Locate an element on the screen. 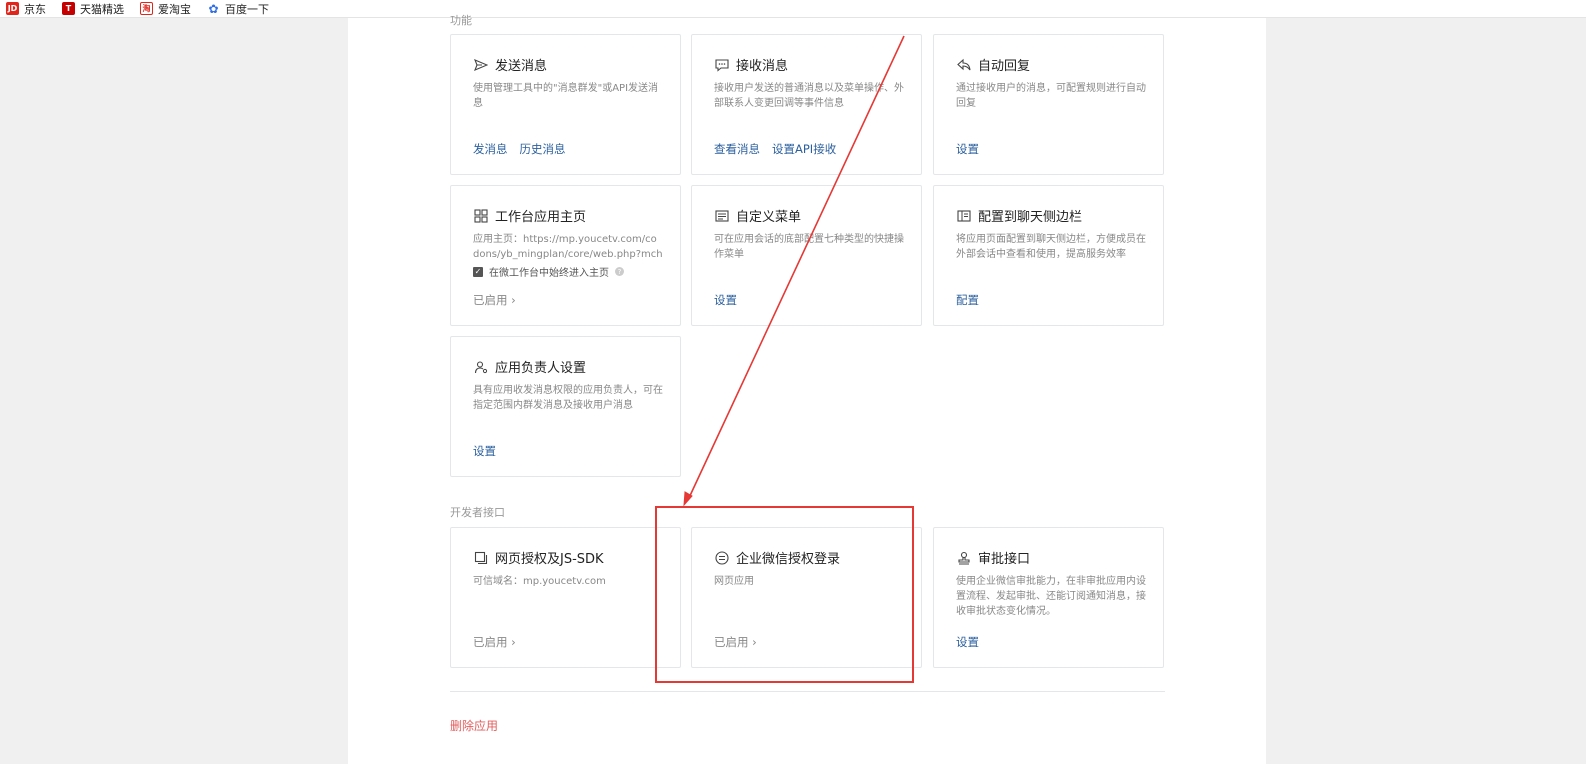 Image resolution: width=1586 pixels, height=764 pixels. checkbox-checked-icon: ✓ is located at coordinates (478, 271).